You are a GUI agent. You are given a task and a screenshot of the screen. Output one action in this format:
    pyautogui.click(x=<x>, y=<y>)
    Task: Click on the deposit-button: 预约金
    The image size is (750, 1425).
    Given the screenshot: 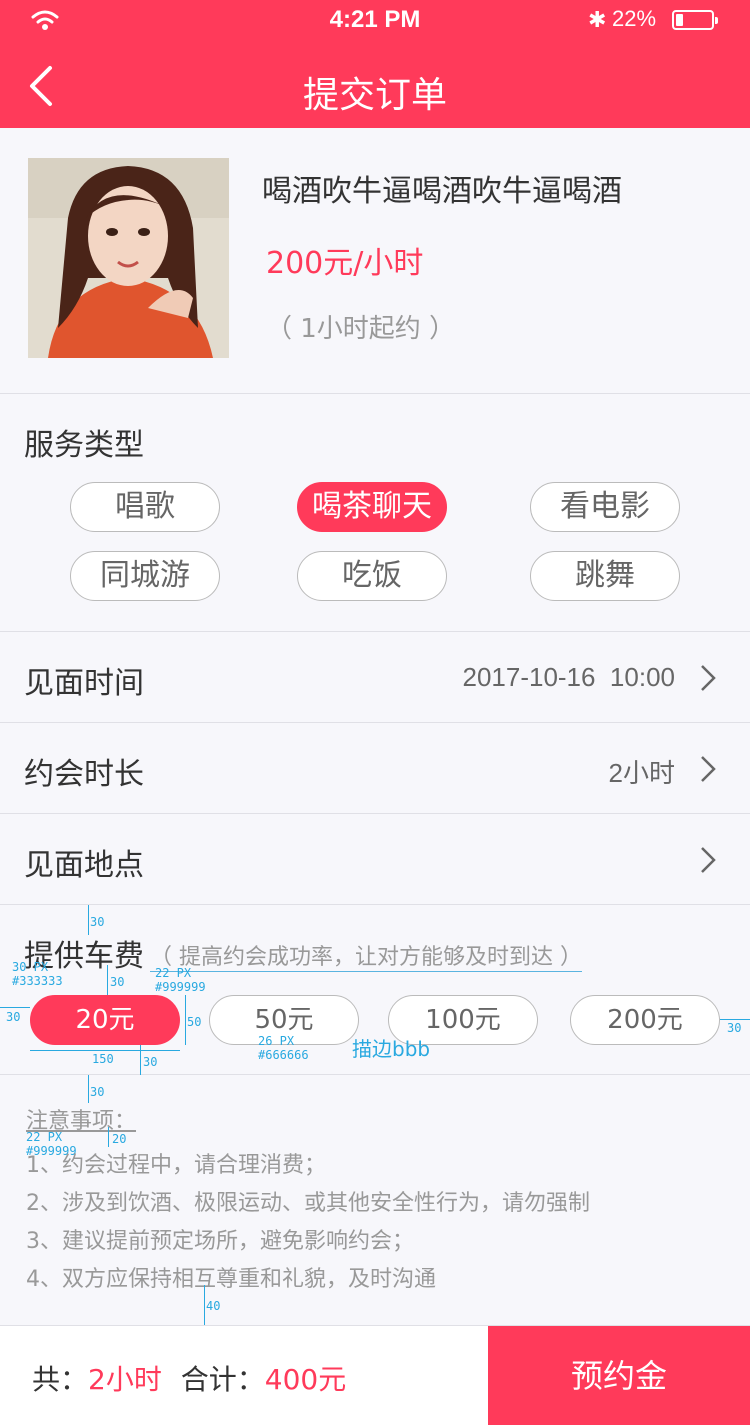 What is the action you would take?
    pyautogui.click(x=619, y=1375)
    